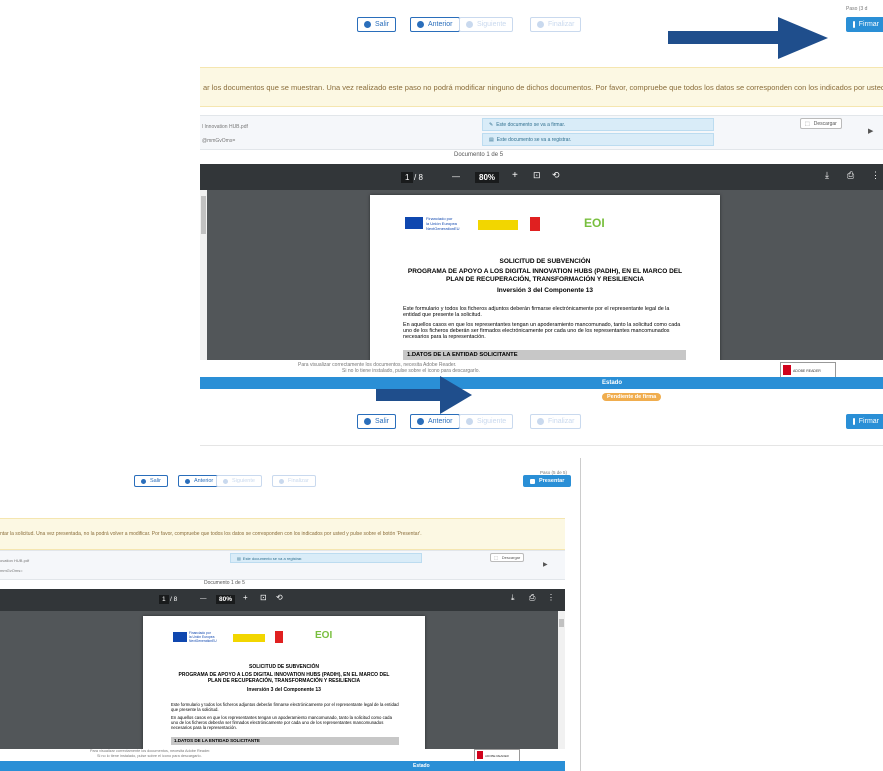  Describe the element at coordinates (143, 481) in the screenshot. I see `exit-icon` at that location.